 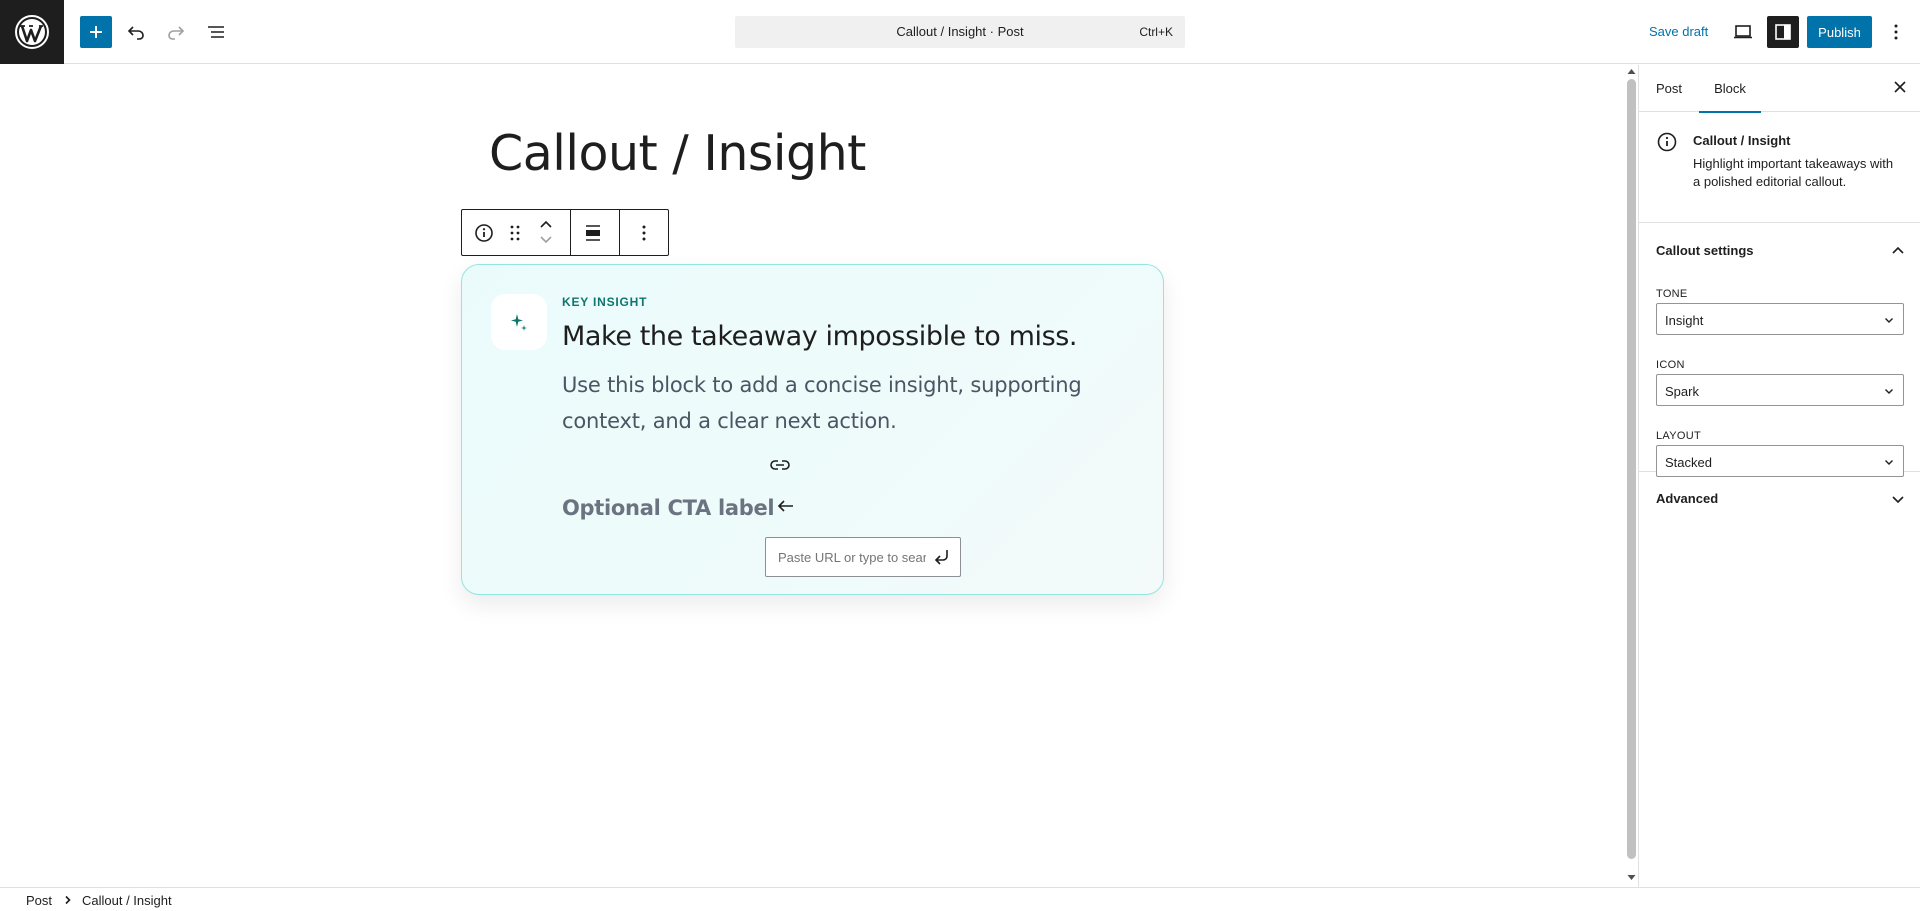 I want to click on save-draft-button: Save draft, so click(x=1678, y=31).